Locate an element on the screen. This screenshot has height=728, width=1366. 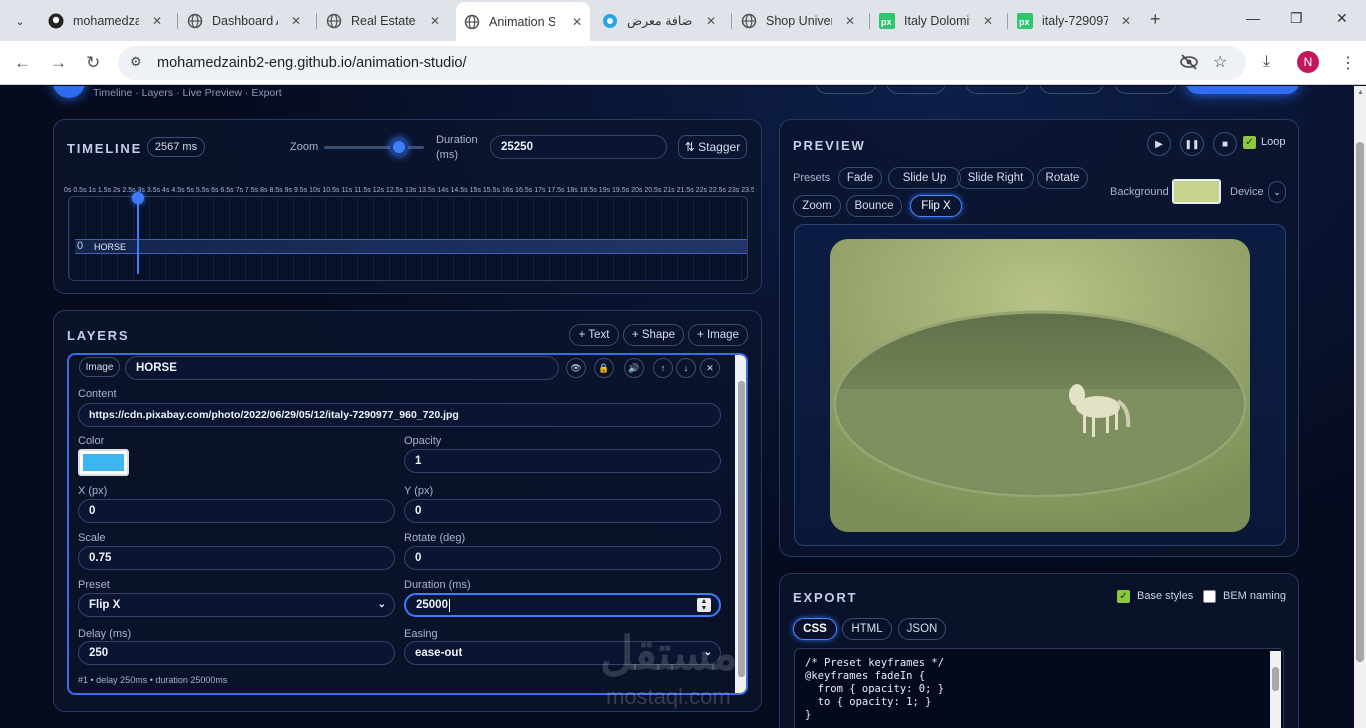
export-tab-html: HTML is located at coordinates (867, 629).